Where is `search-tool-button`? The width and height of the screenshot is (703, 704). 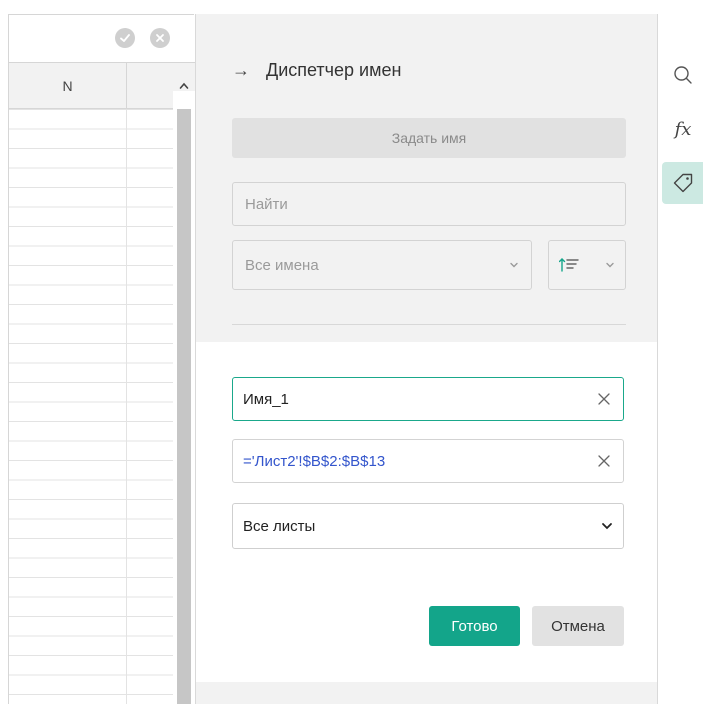 search-tool-button is located at coordinates (682, 75).